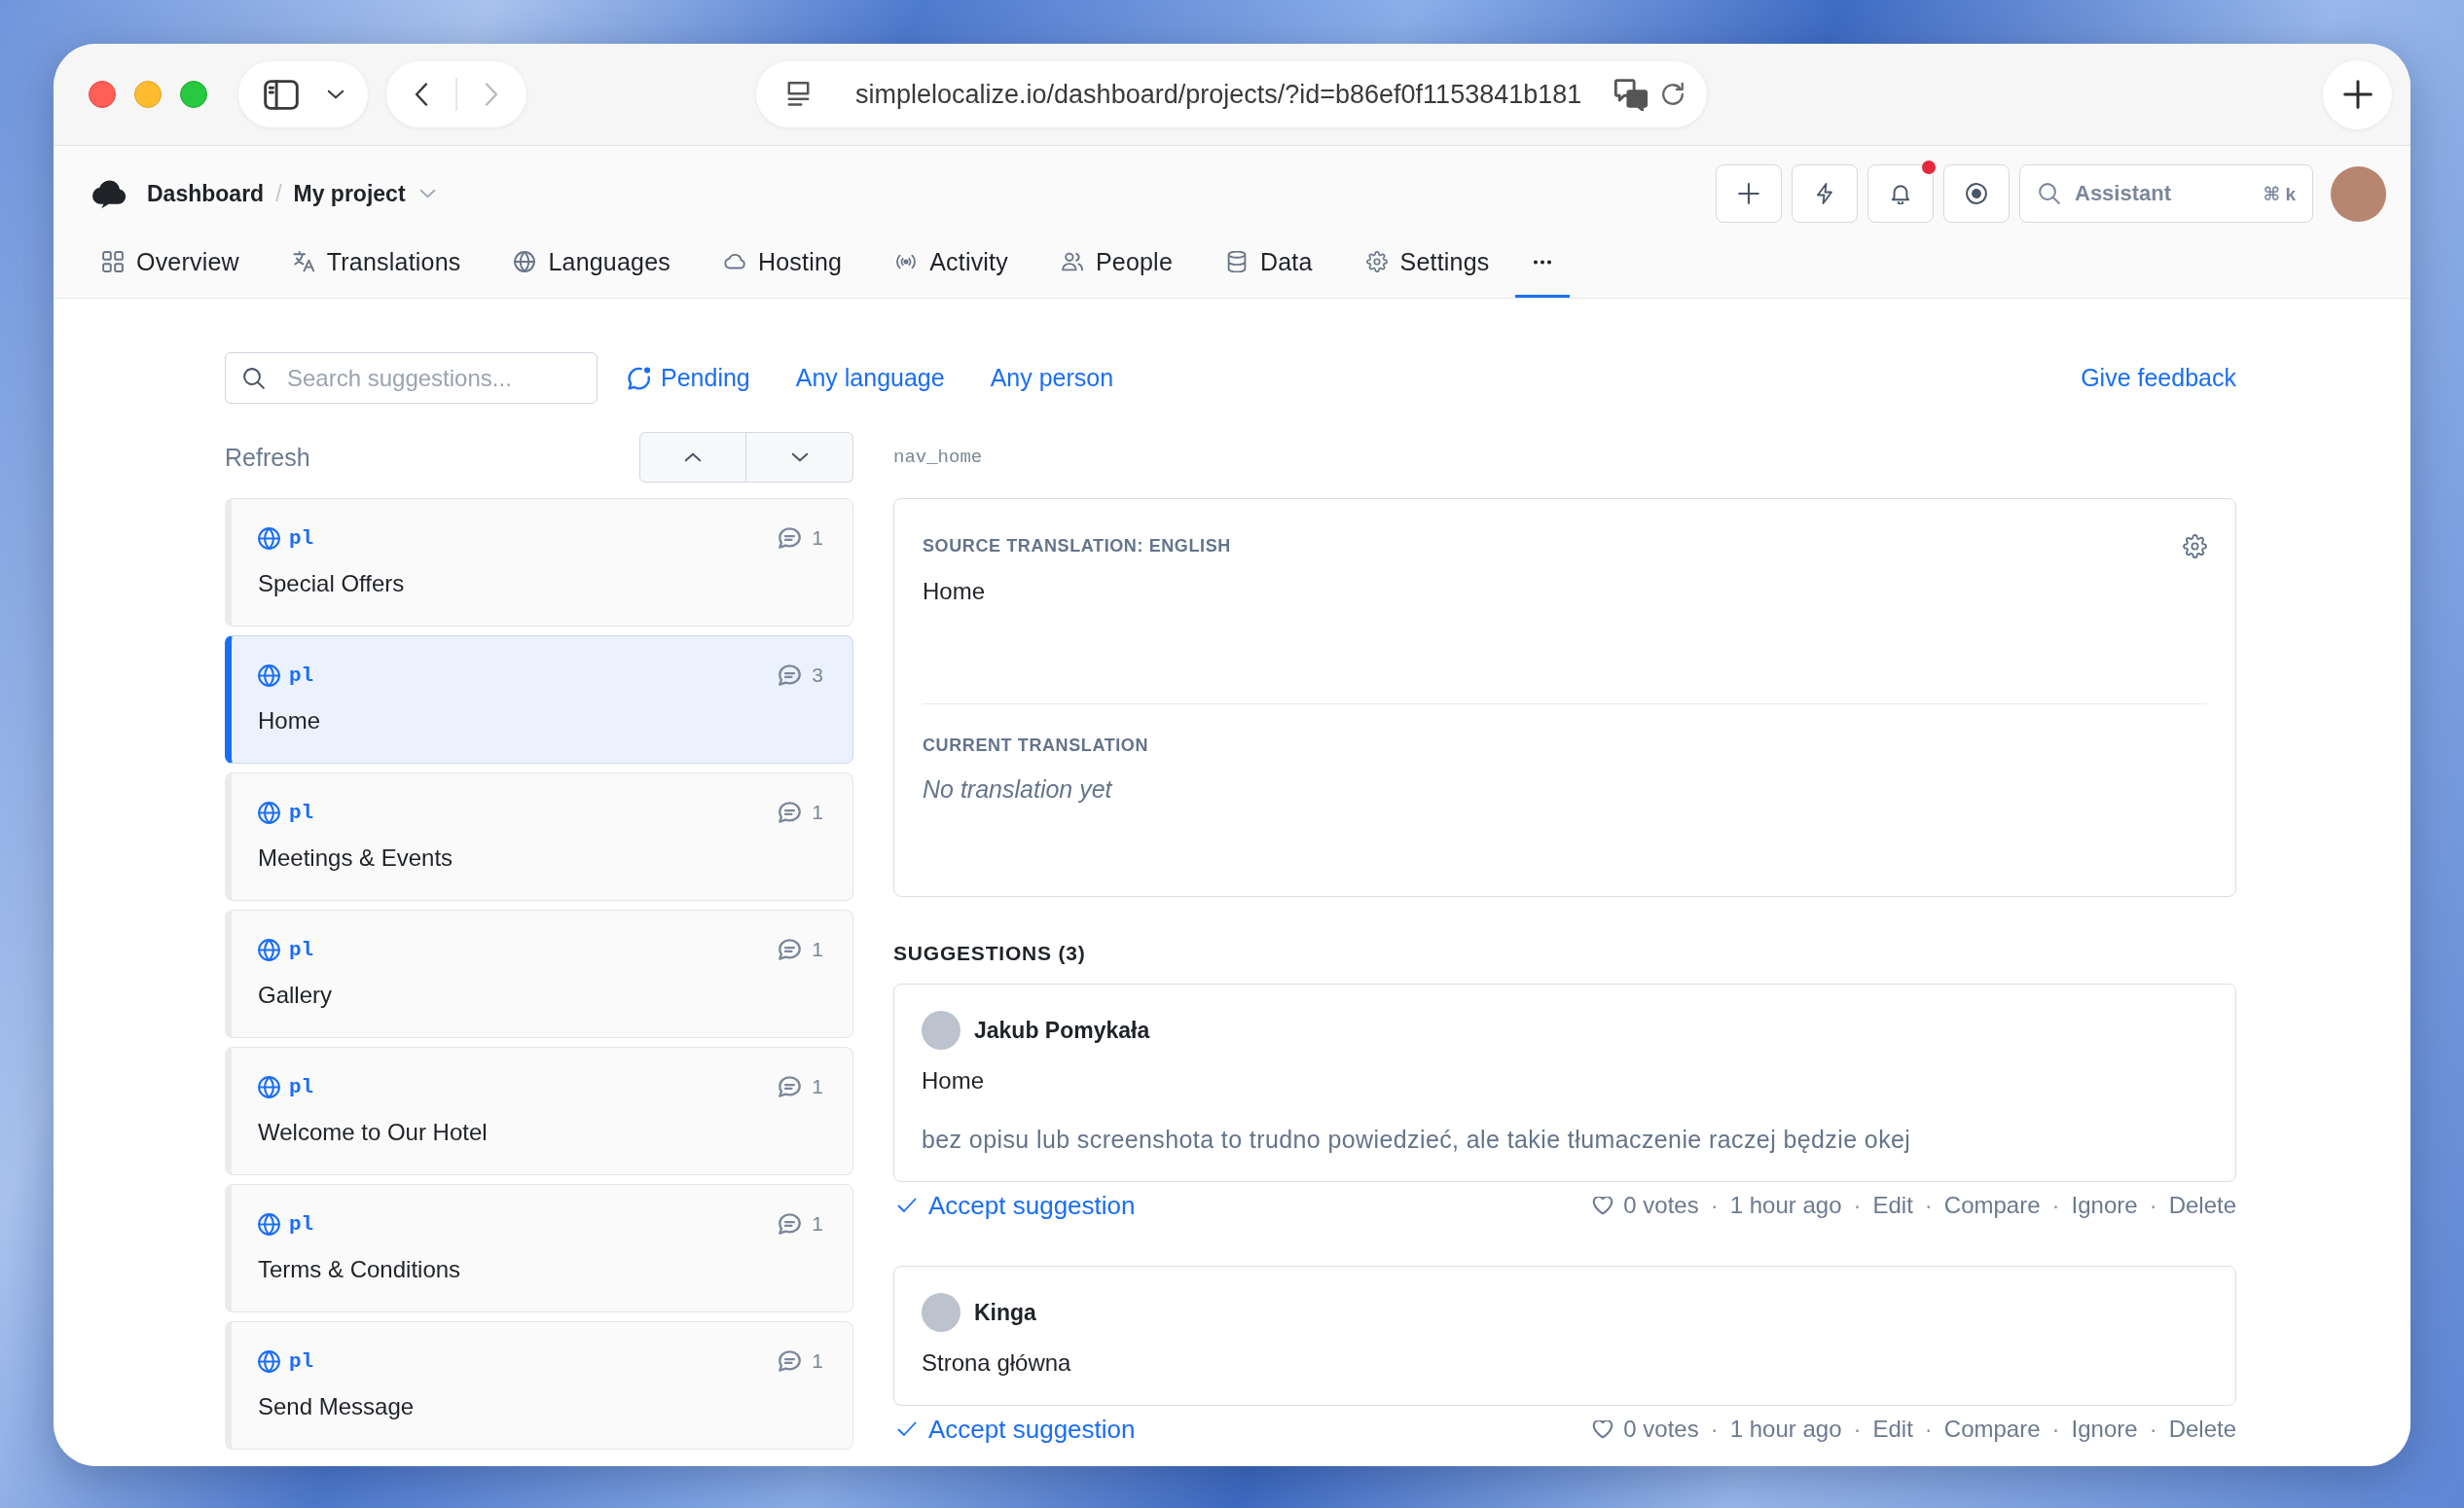 This screenshot has height=1508, width=2464. I want to click on nav-tab: Translations, so click(376, 269).